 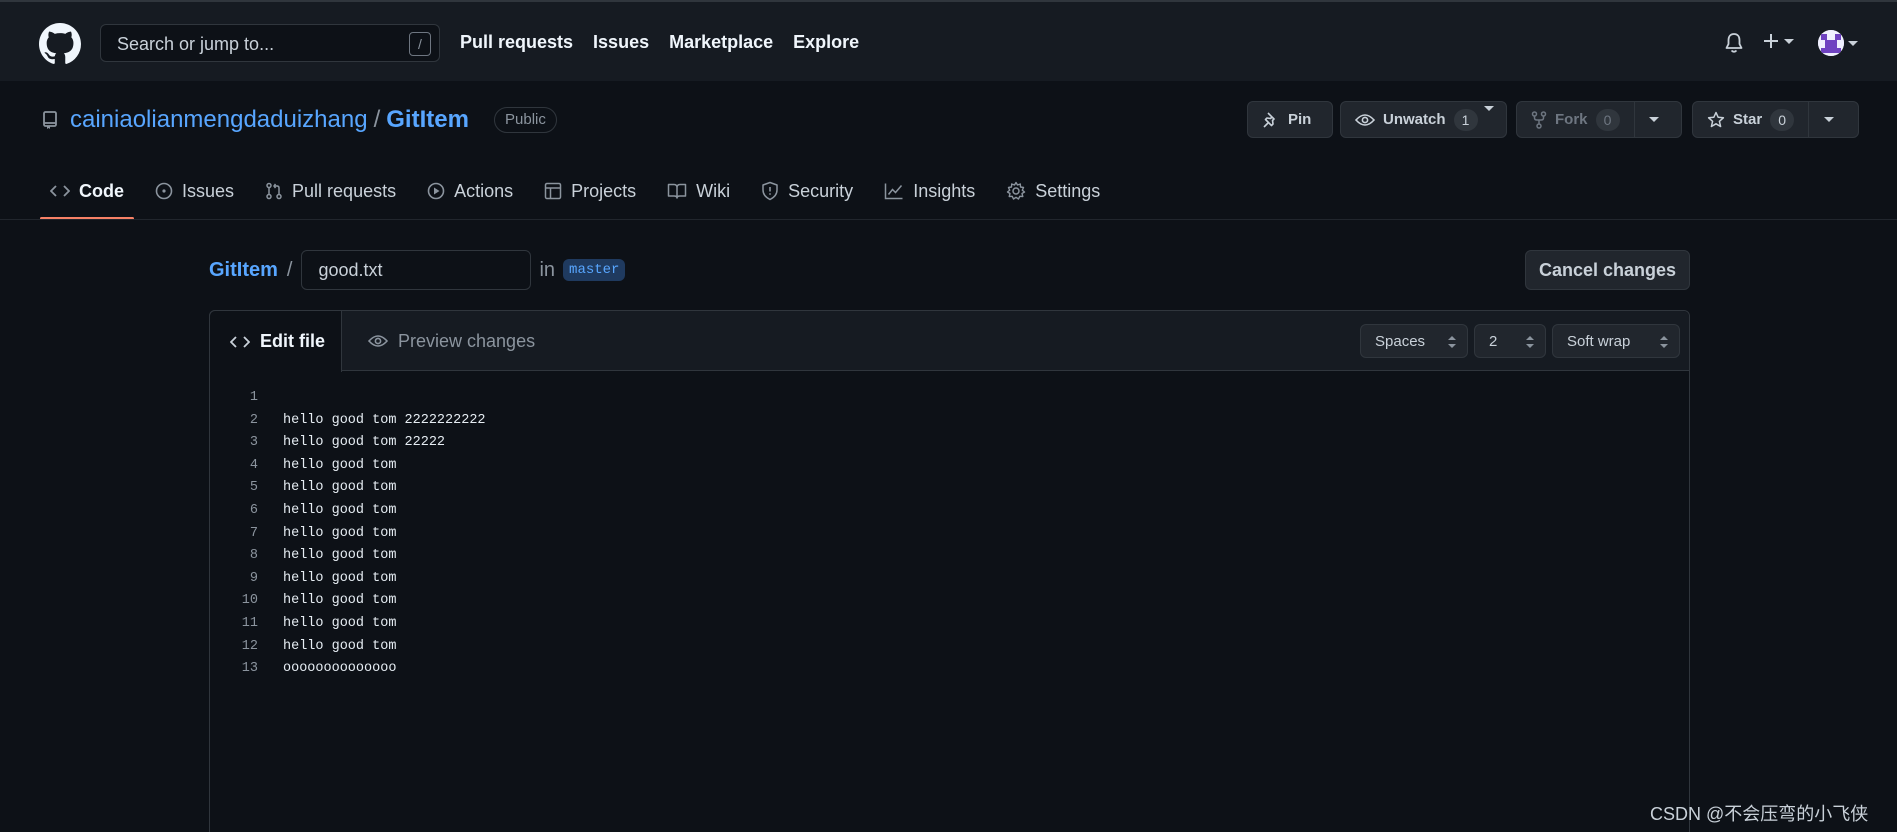 What do you see at coordinates (253, 465) in the screenshot?
I see `line-number: 4` at bounding box center [253, 465].